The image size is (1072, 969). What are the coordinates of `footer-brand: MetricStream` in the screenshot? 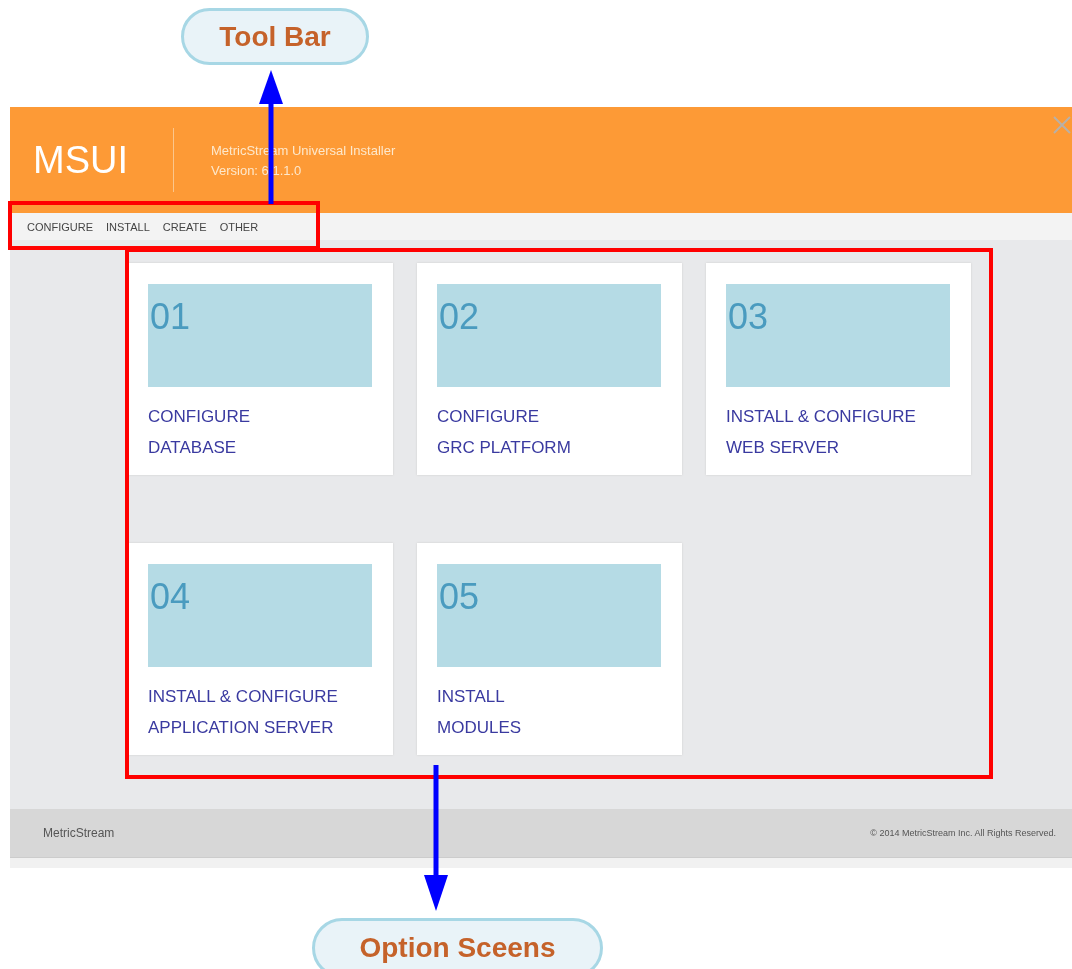 It's located at (79, 833).